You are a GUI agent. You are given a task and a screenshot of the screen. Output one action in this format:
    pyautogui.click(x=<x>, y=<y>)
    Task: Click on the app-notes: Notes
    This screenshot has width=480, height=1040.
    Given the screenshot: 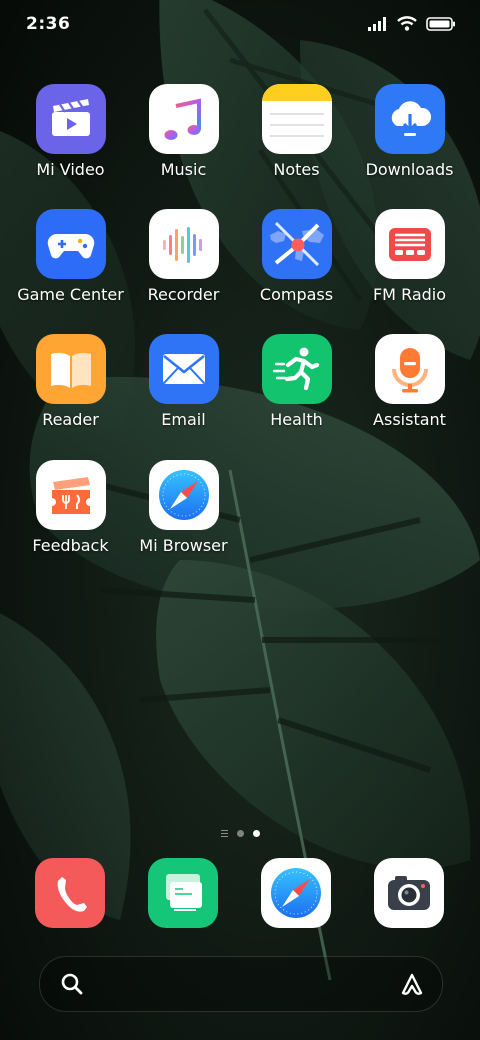 What is the action you would take?
    pyautogui.click(x=296, y=132)
    